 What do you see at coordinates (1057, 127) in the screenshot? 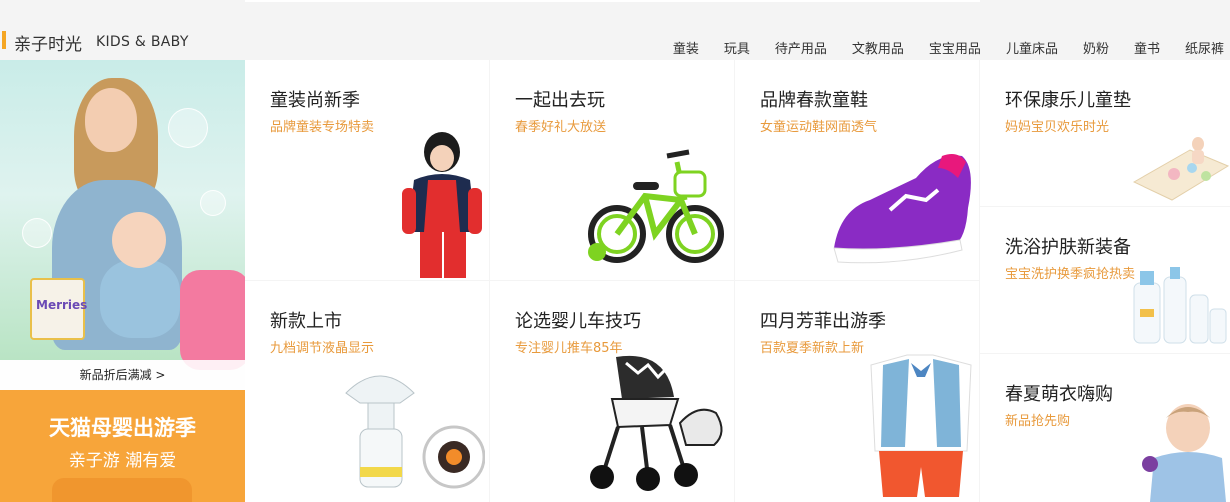
I see `card-subtitle: 妈妈宝贝欢乐时光` at bounding box center [1057, 127].